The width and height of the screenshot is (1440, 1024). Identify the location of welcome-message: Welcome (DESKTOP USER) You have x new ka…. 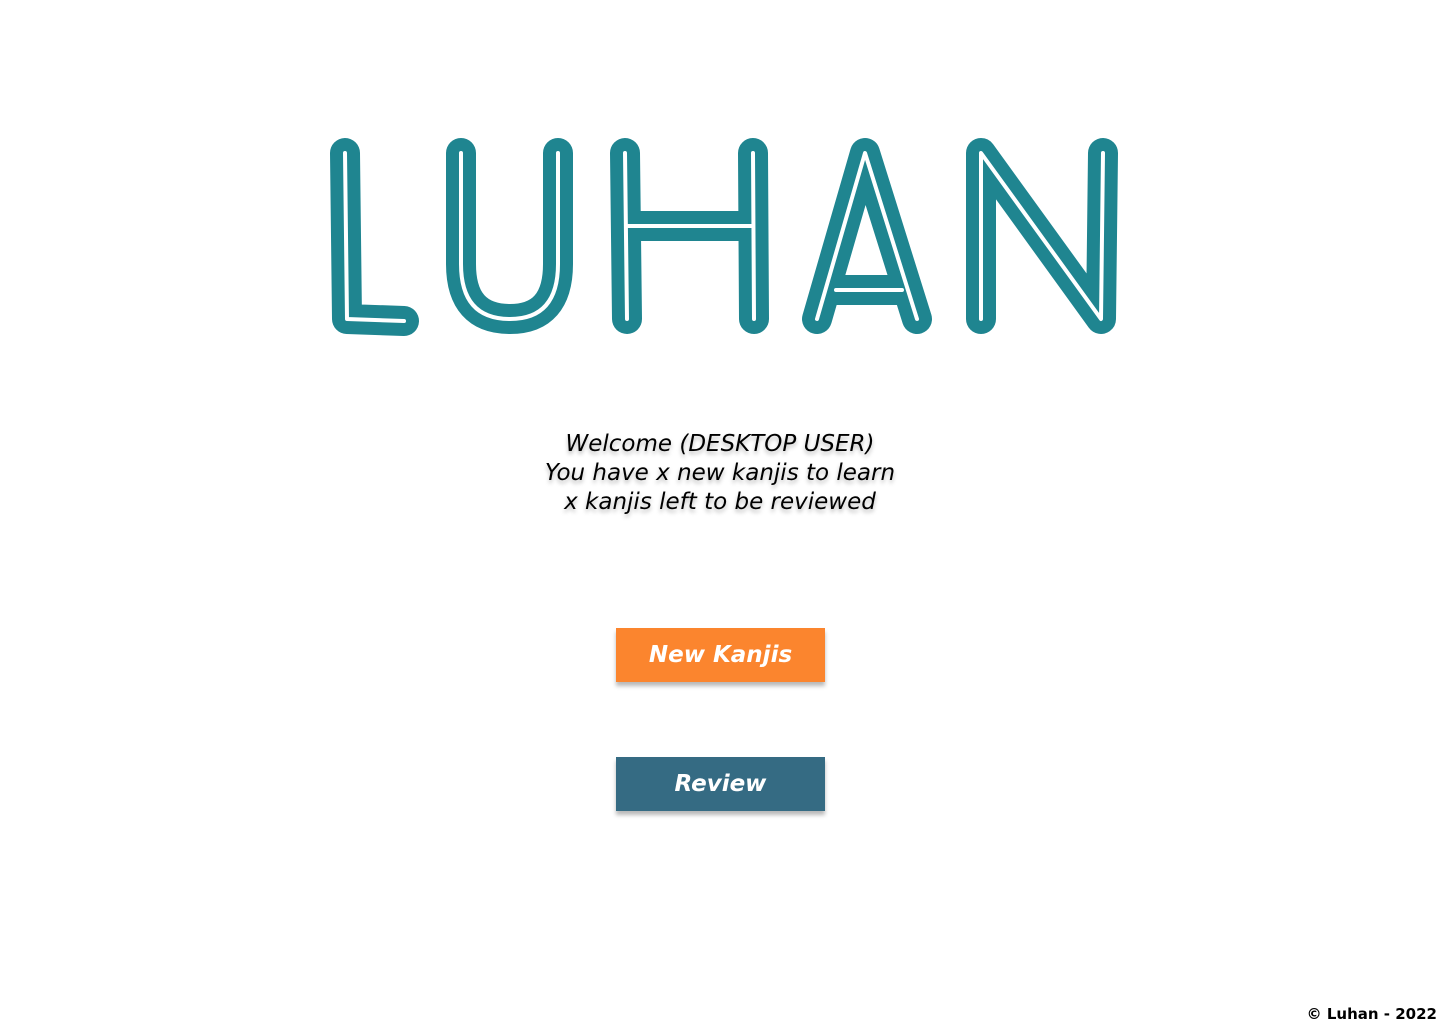
(720, 473).